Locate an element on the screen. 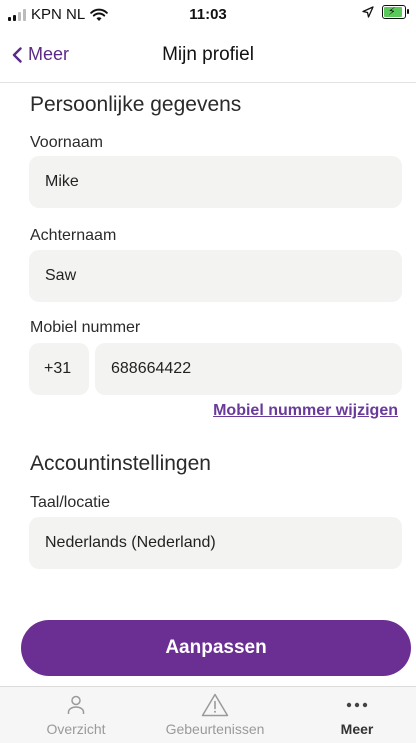  section-title-account: Accountinstellingen is located at coordinates (120, 463).